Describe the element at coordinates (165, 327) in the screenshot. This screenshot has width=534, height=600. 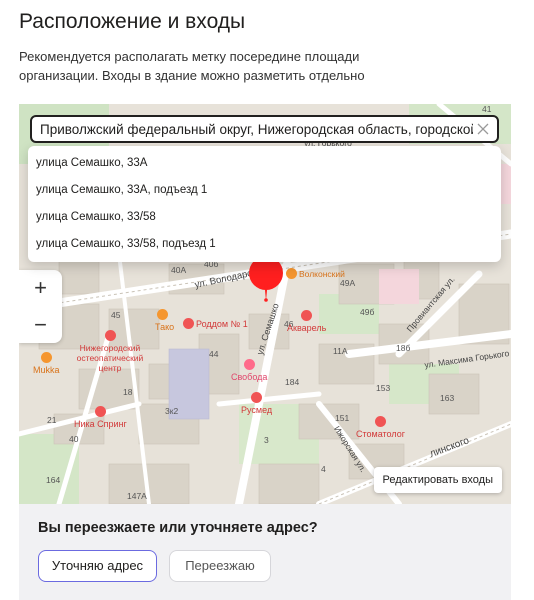
I see `poi-label-tako: Тако` at that location.